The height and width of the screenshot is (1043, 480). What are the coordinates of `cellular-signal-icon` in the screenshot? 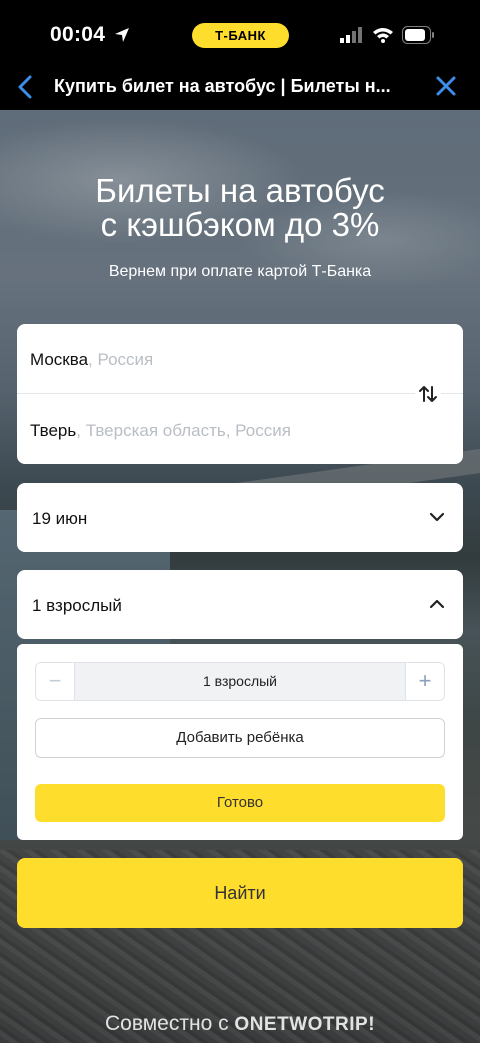 It's located at (351, 35).